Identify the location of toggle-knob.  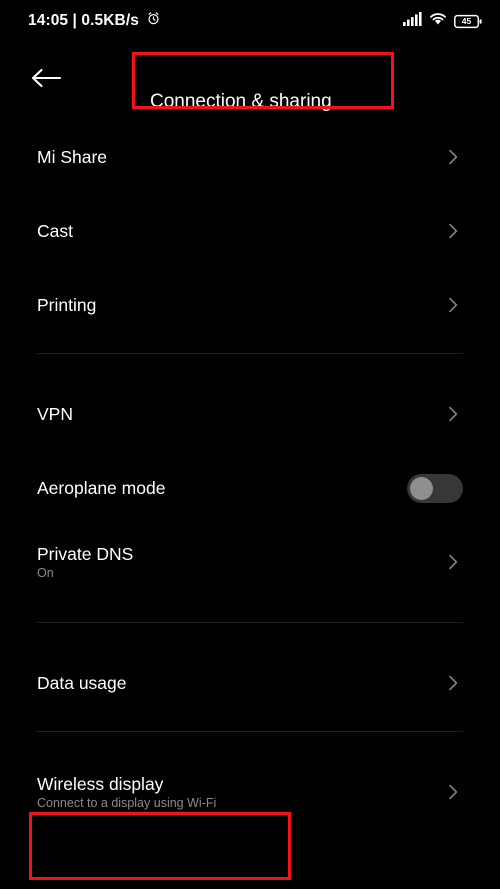
(421, 488).